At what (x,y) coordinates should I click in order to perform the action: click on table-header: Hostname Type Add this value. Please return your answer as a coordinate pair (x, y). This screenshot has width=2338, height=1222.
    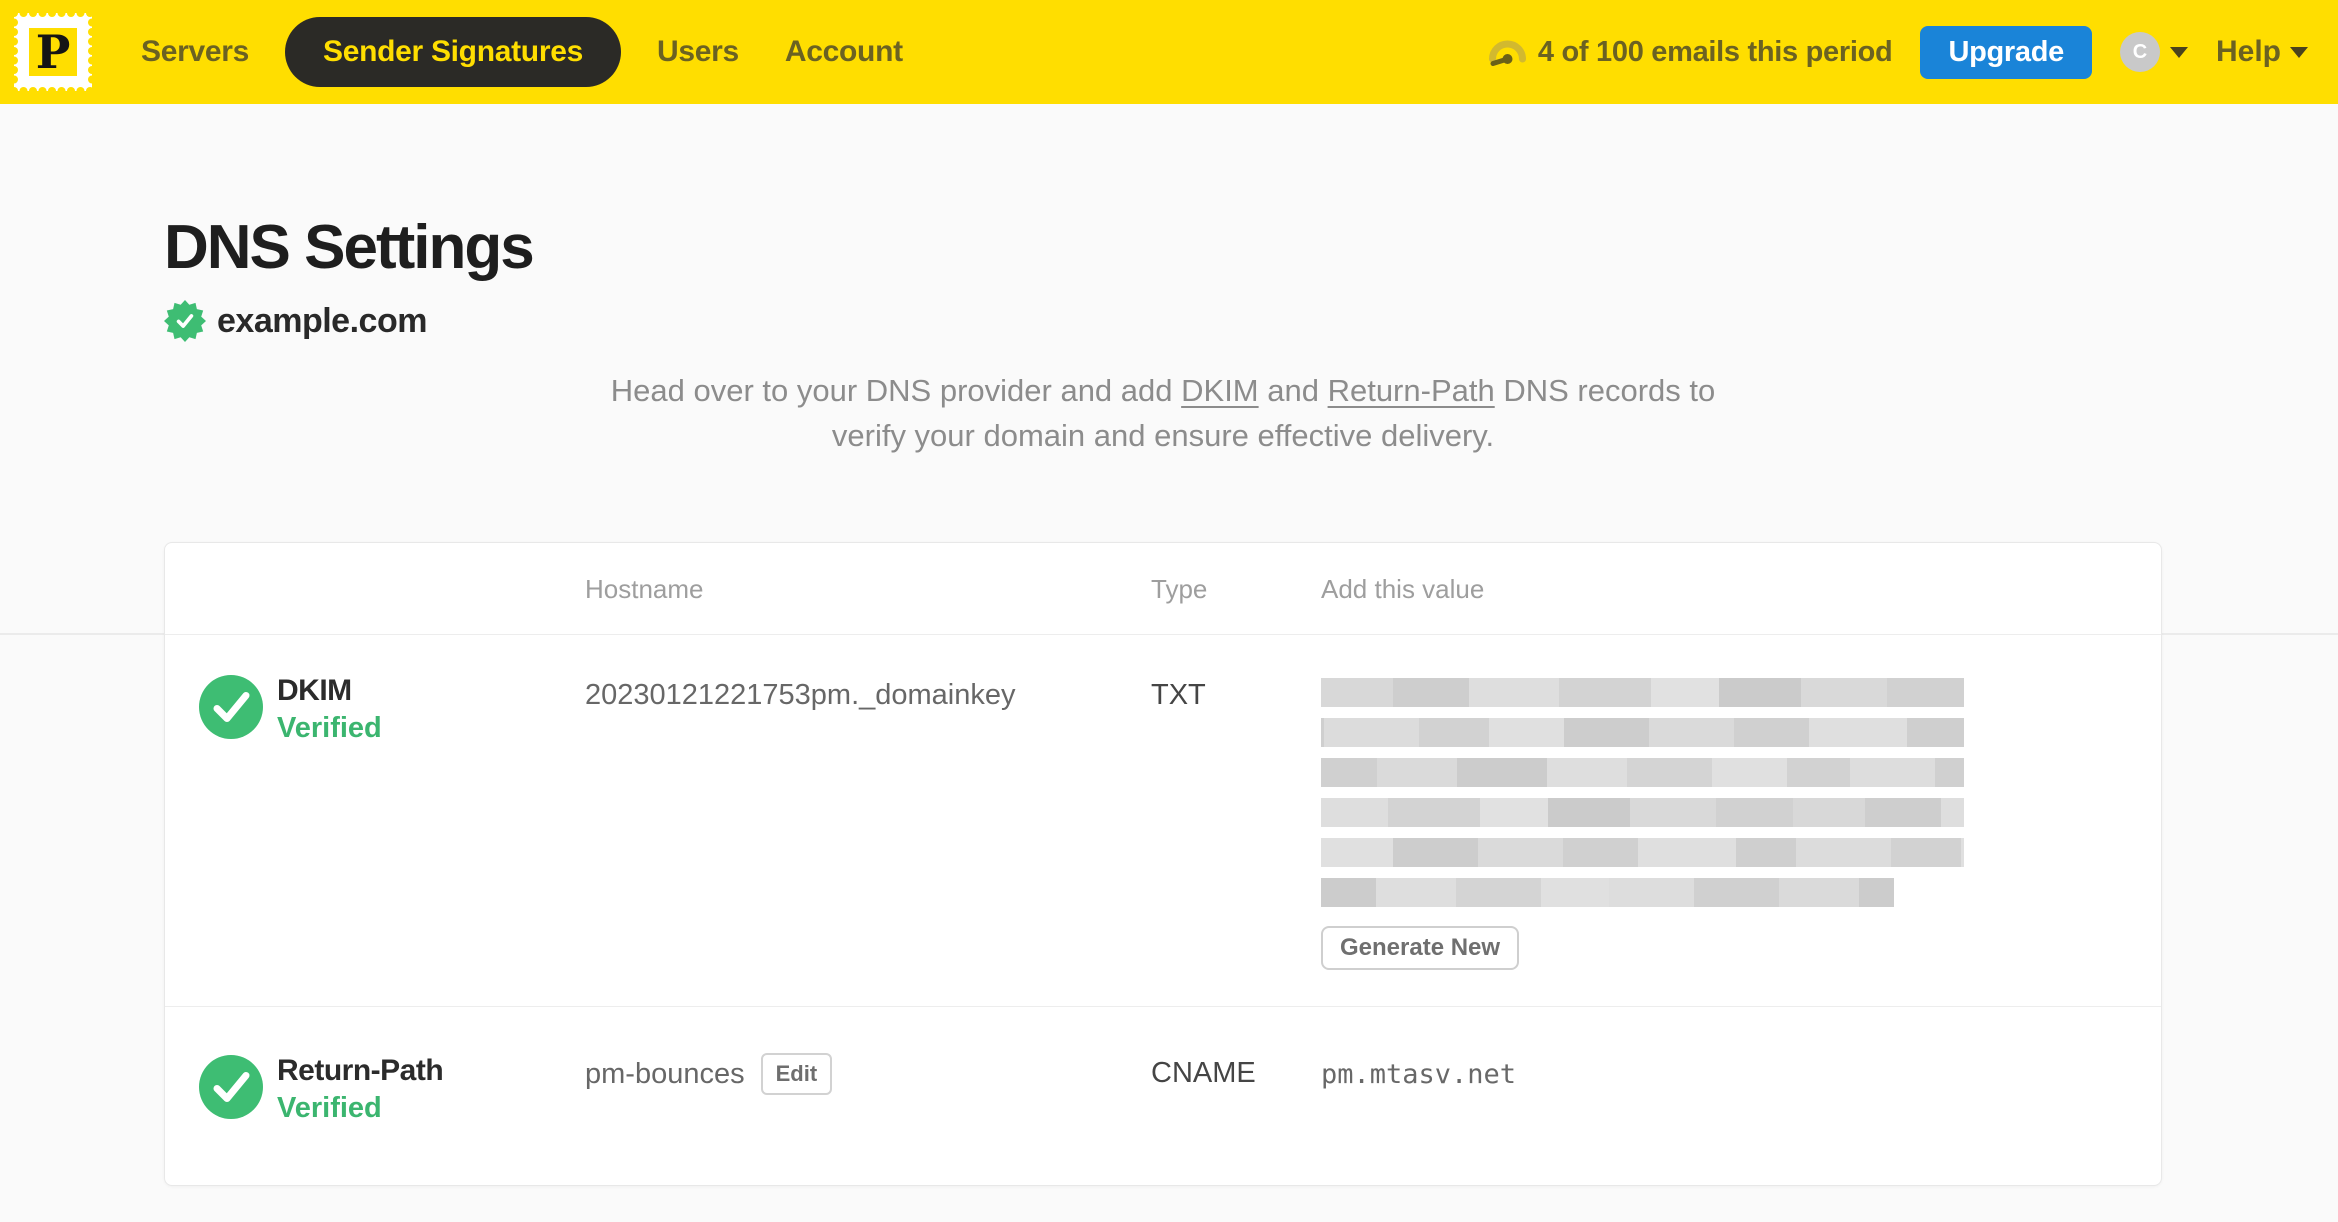
    Looking at the image, I should click on (1163, 589).